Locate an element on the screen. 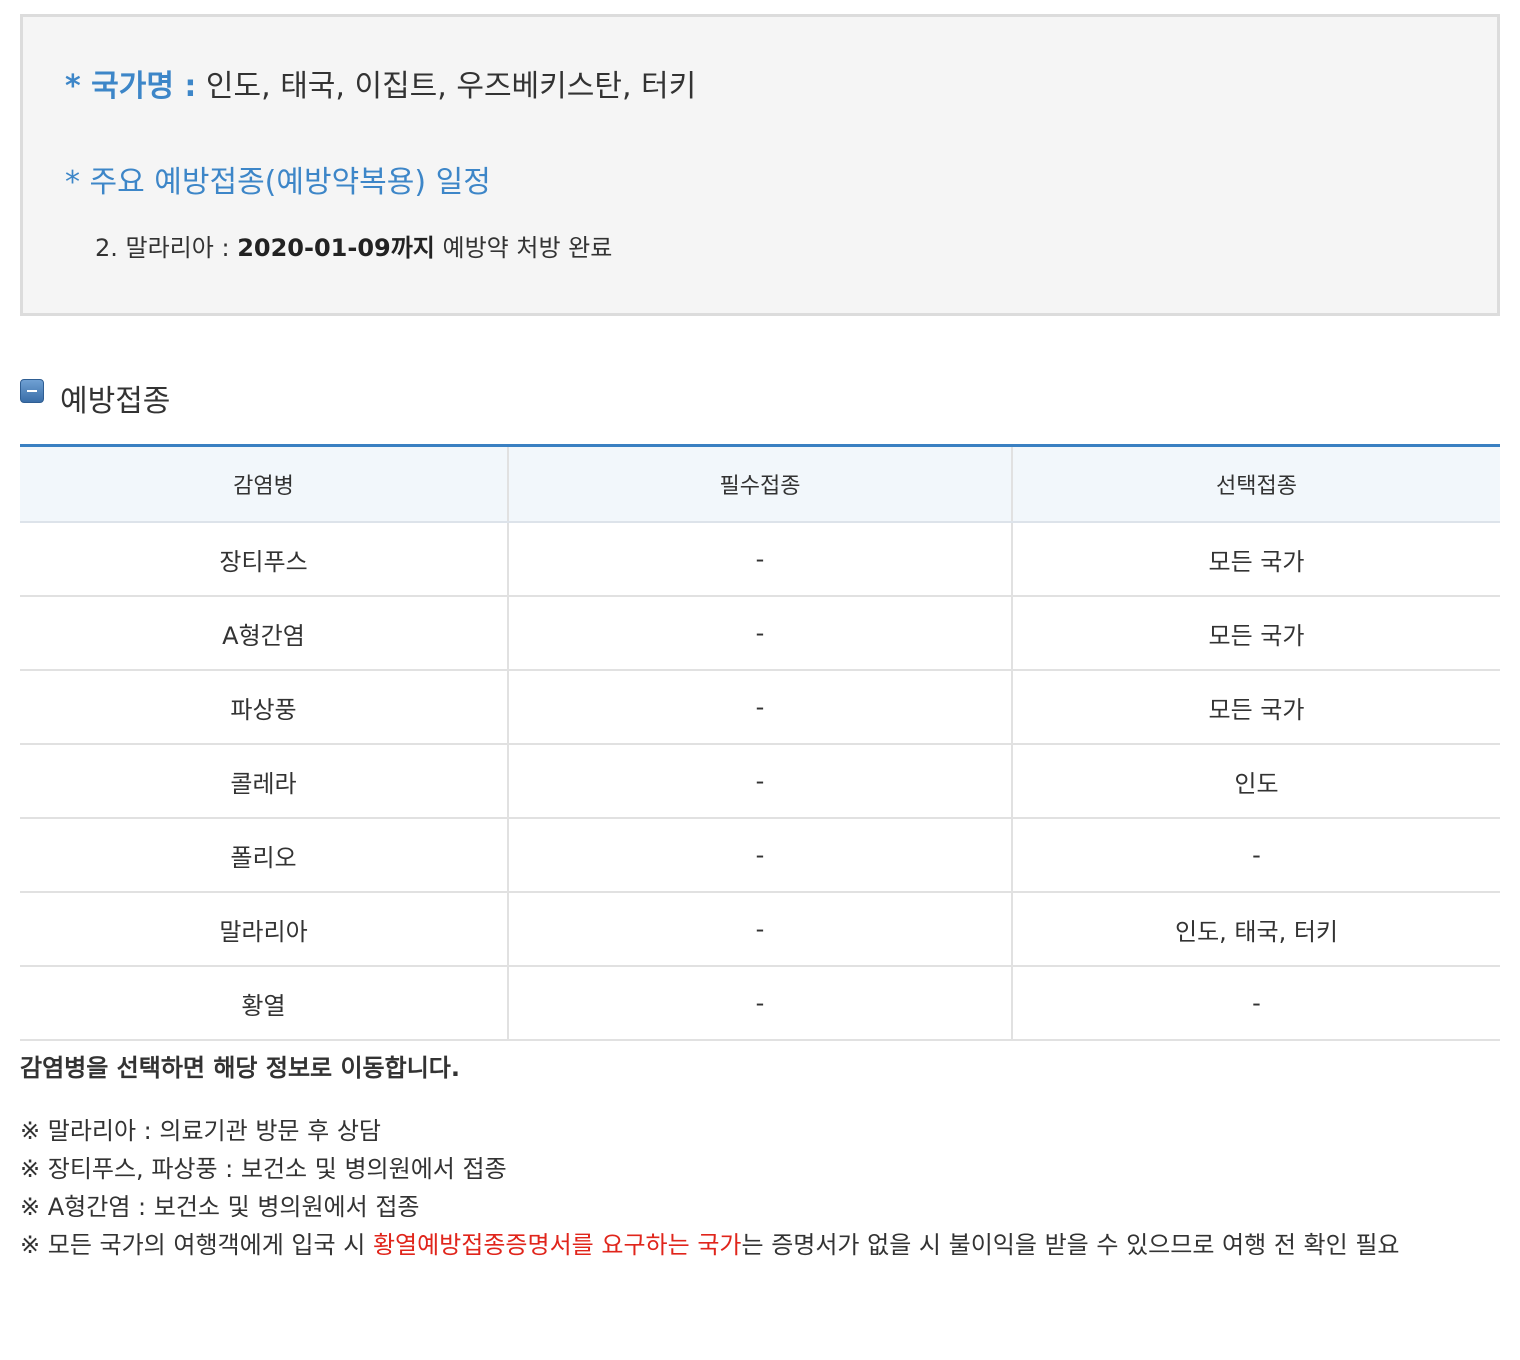  note-yellow-fever-suffix: 는 증명서가 없을 시 불이익을 받을 수 있으므로 여행 전 확인 필요 is located at coordinates (1070, 1245).